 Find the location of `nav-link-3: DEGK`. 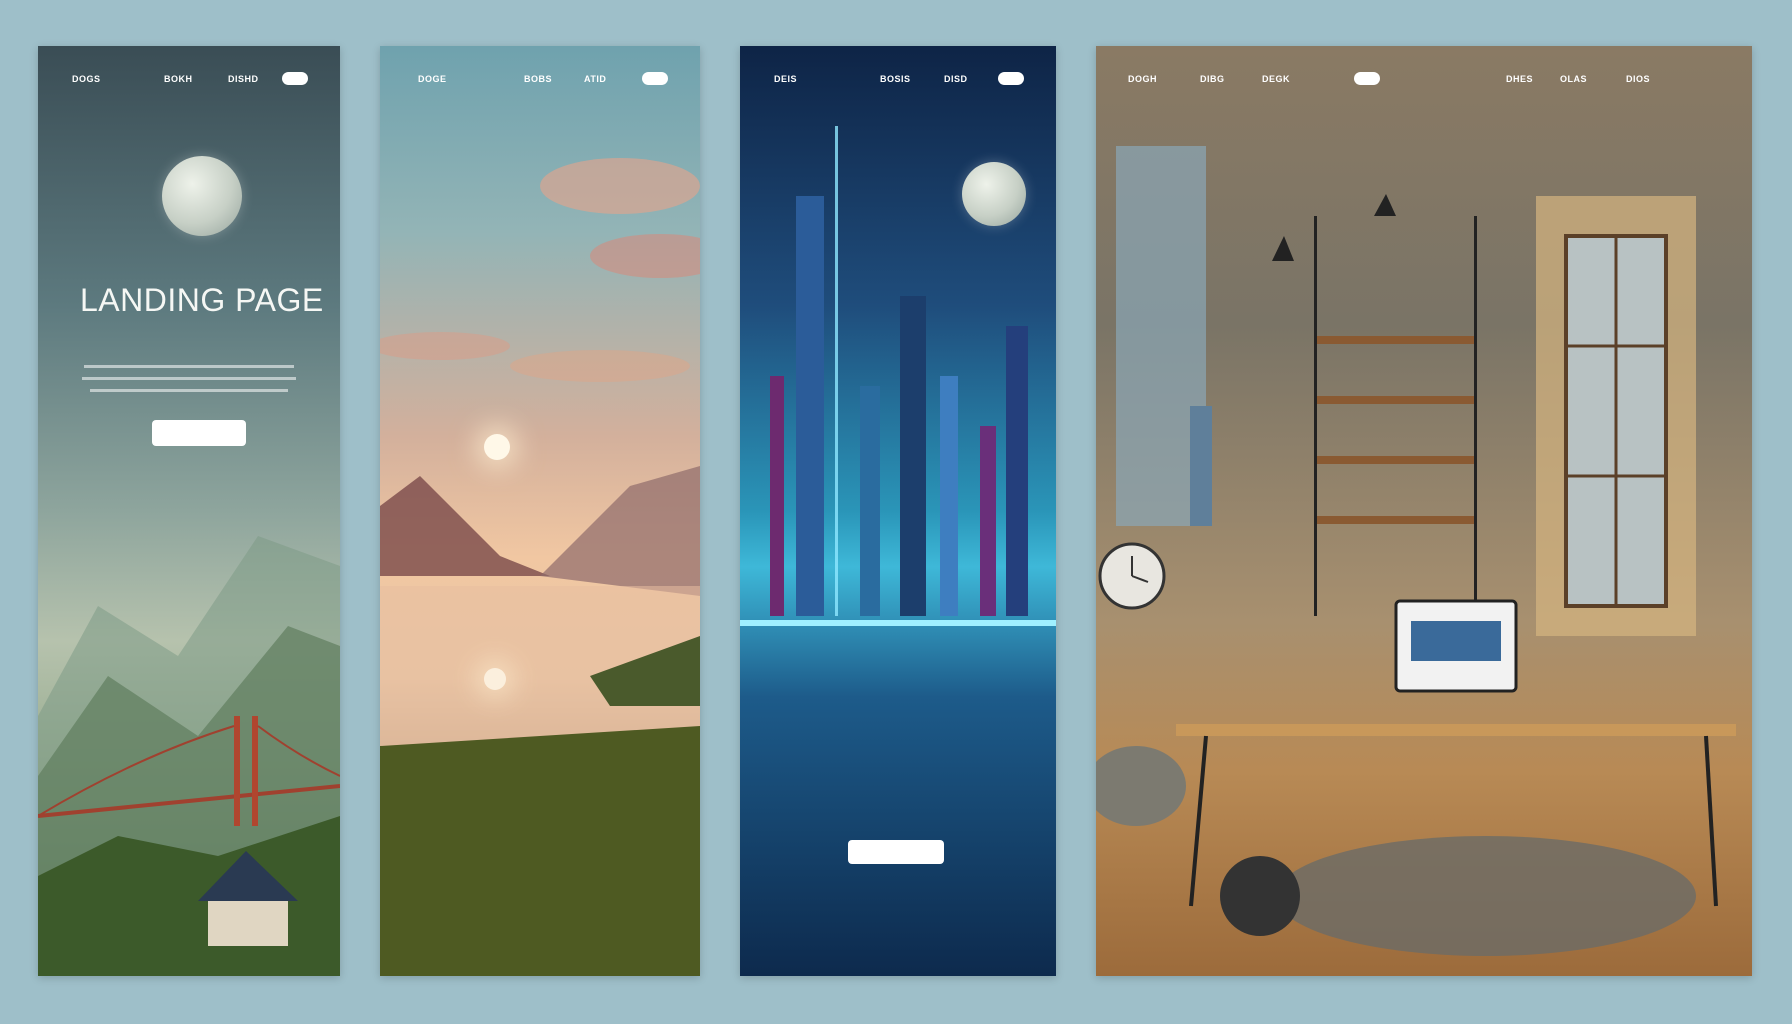

nav-link-3: DEGK is located at coordinates (1276, 79).